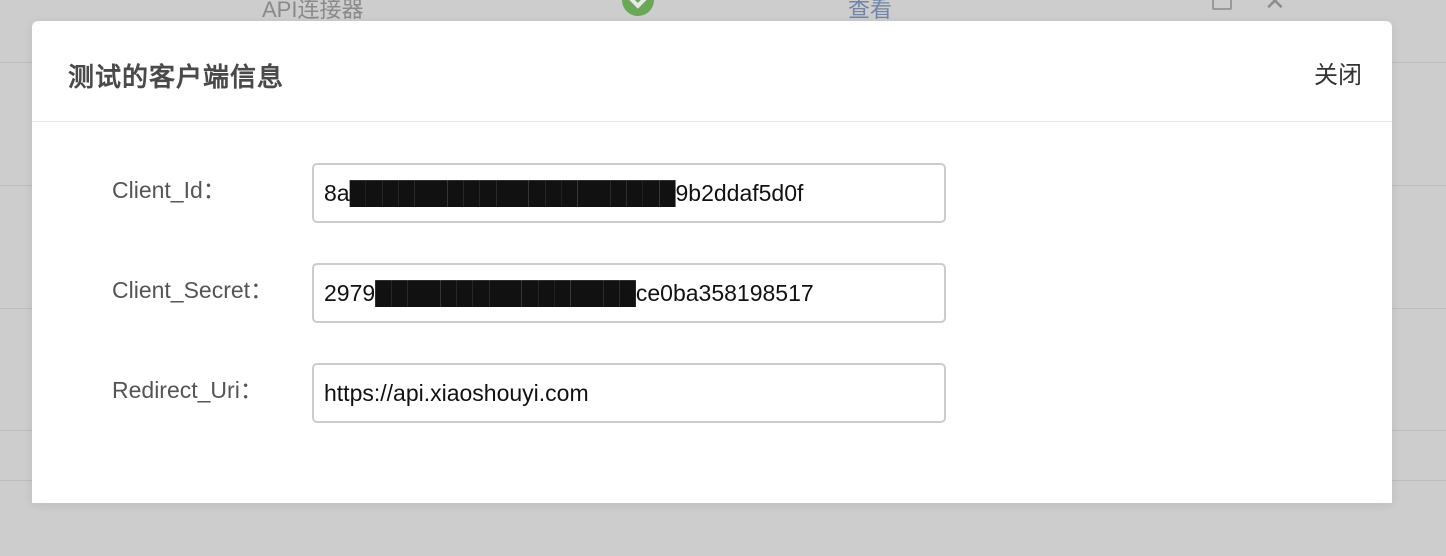 The image size is (1446, 556). Describe the element at coordinates (187, 390) in the screenshot. I see `redirect-uri-label: Redirect_Uri：` at that location.